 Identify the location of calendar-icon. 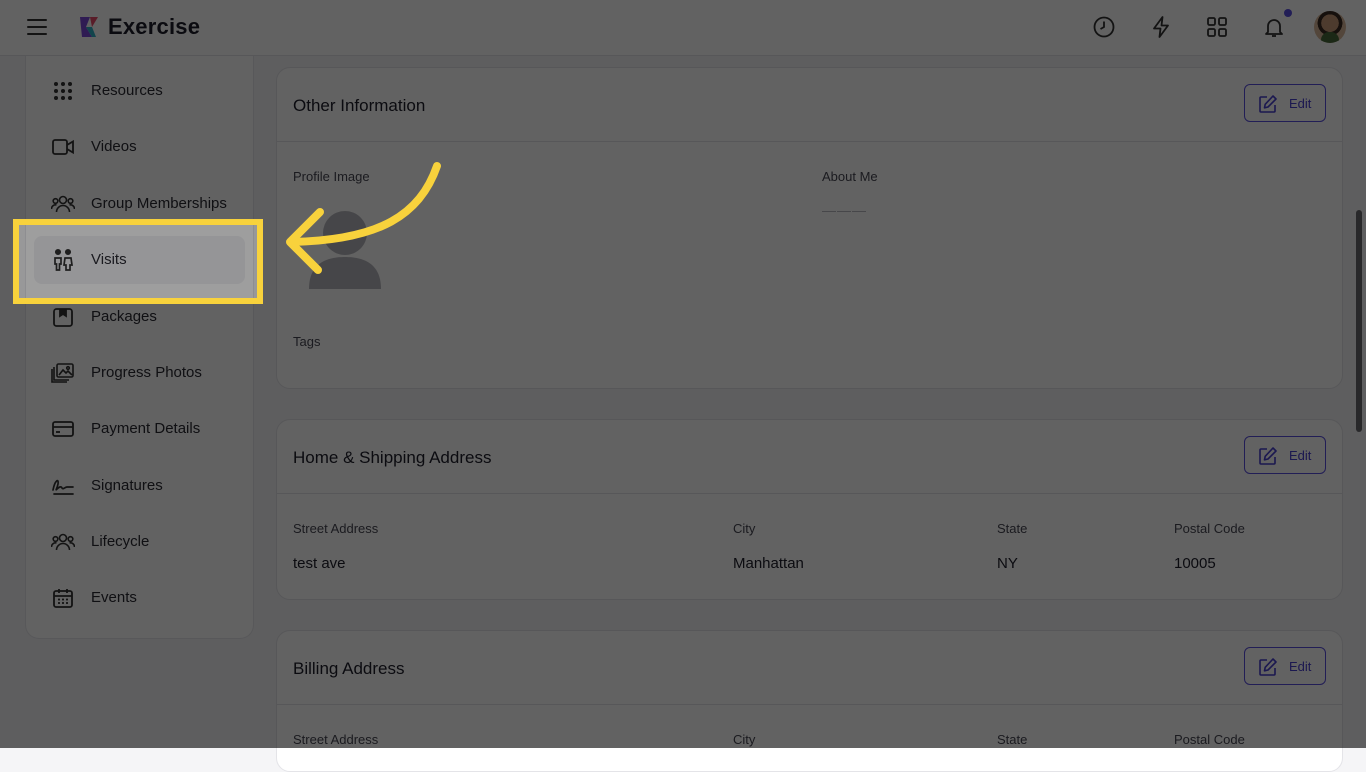
(63, 598).